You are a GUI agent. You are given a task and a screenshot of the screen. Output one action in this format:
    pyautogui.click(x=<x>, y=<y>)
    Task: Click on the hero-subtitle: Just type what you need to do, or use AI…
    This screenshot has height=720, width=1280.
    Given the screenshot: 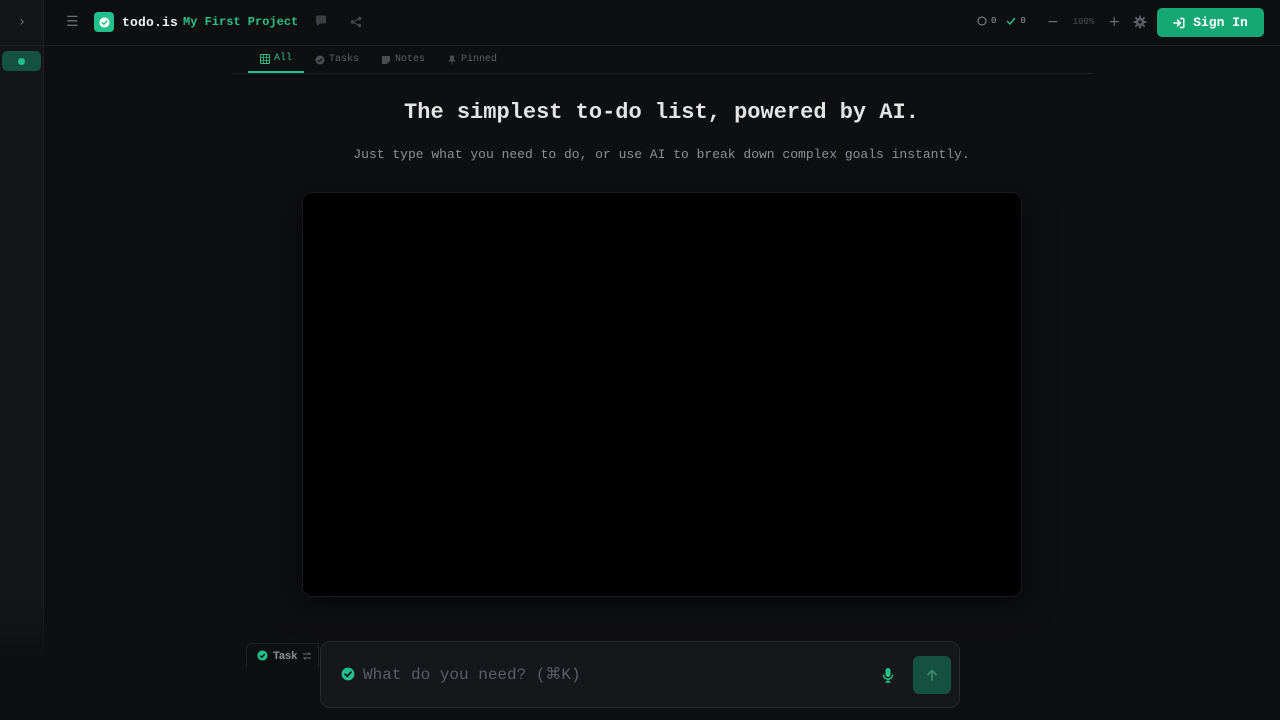 What is the action you would take?
    pyautogui.click(x=661, y=154)
    